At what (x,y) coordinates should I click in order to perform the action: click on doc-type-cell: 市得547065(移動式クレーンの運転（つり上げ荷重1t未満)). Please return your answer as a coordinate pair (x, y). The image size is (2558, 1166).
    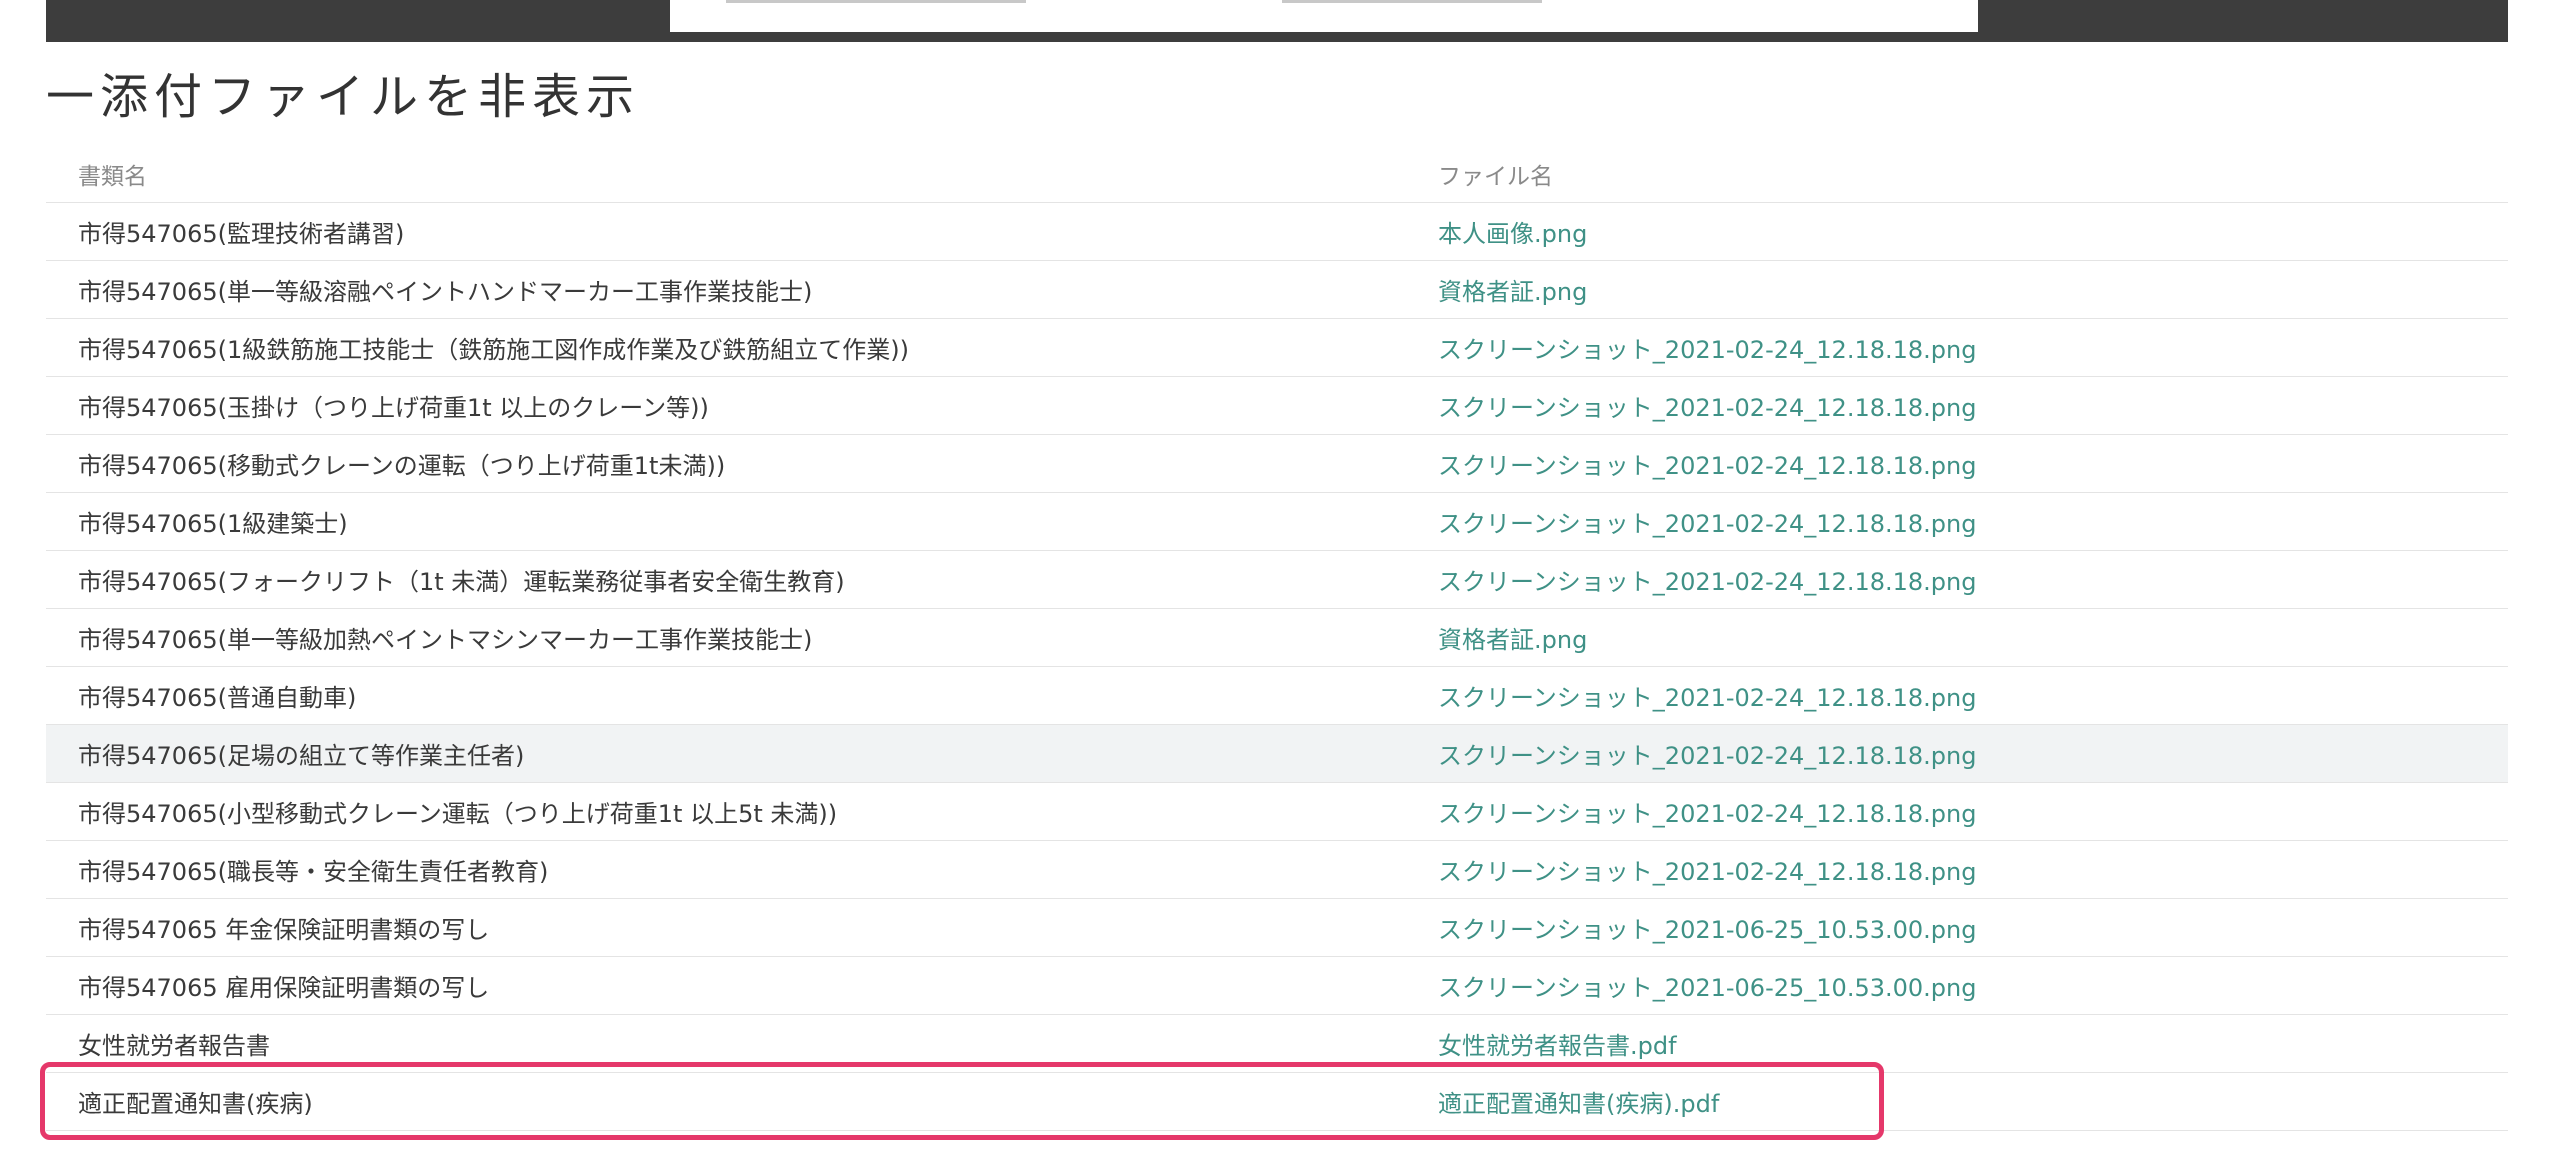
    Looking at the image, I should click on (726, 463).